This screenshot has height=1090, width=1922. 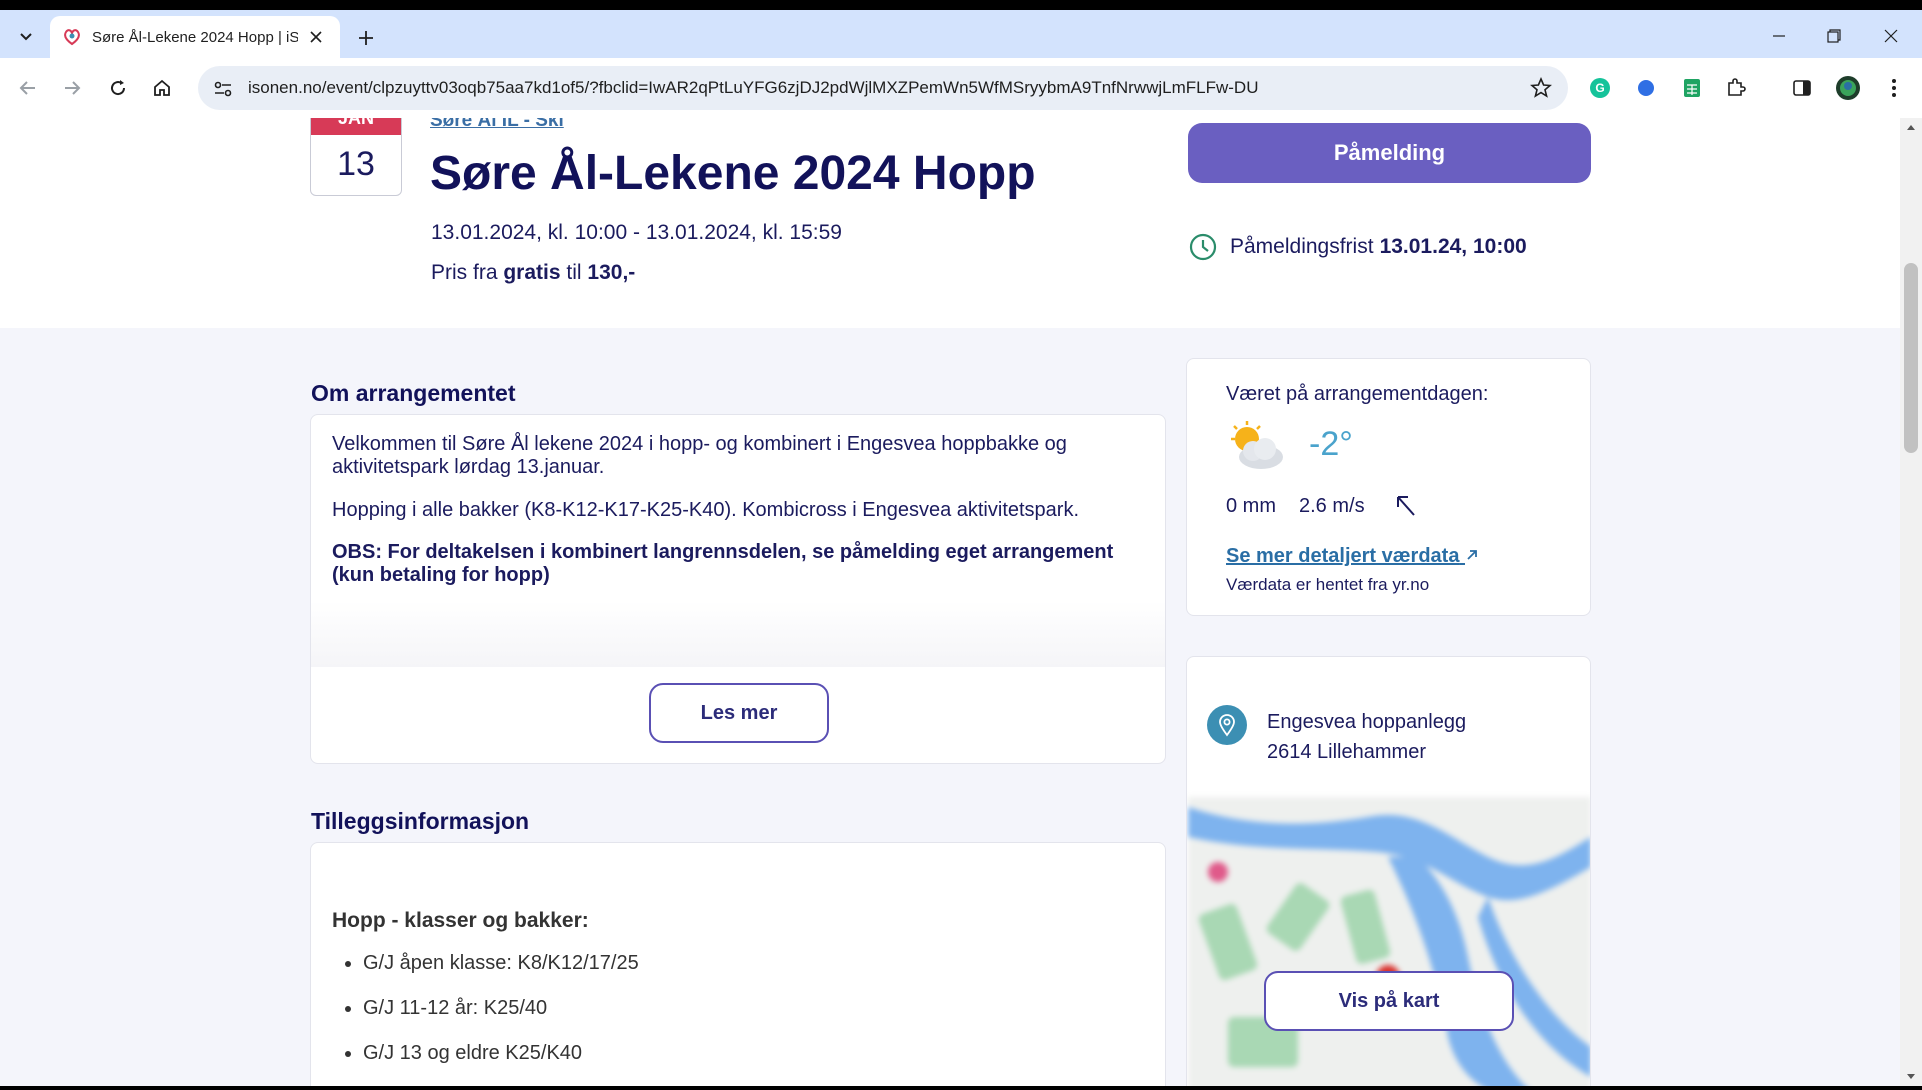 I want to click on show-on-map-button: Vis på kart, so click(x=1389, y=1001).